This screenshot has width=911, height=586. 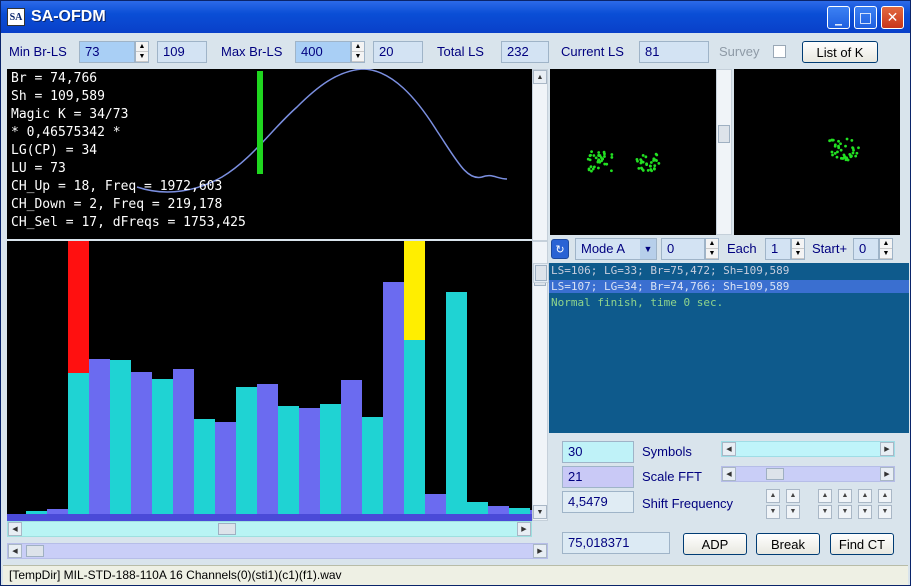 What do you see at coordinates (182, 52) in the screenshot?
I see `min-brls-extra-field: 109` at bounding box center [182, 52].